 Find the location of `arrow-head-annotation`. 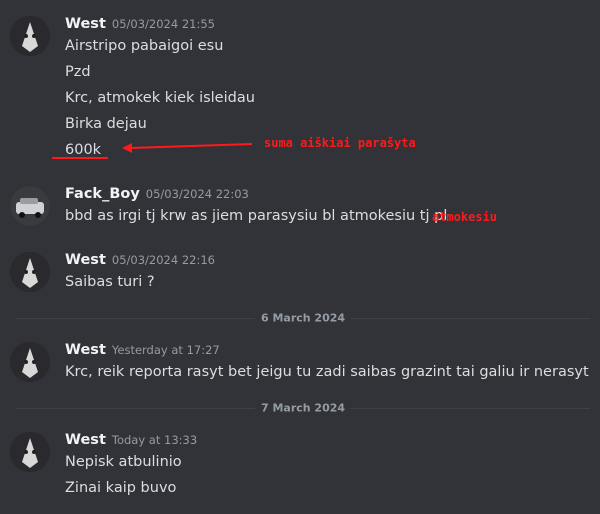

arrow-head-annotation is located at coordinates (127, 148).